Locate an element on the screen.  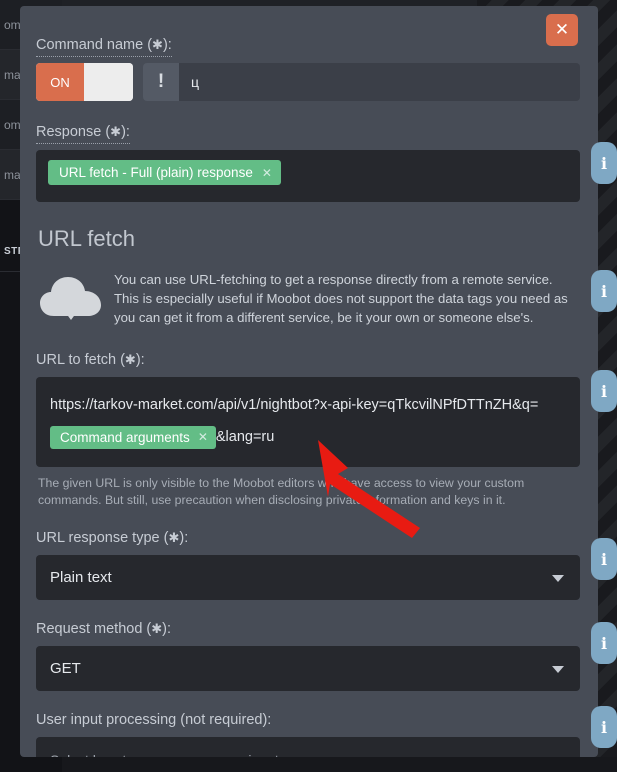
cloud-download-icon is located at coordinates (71, 298).